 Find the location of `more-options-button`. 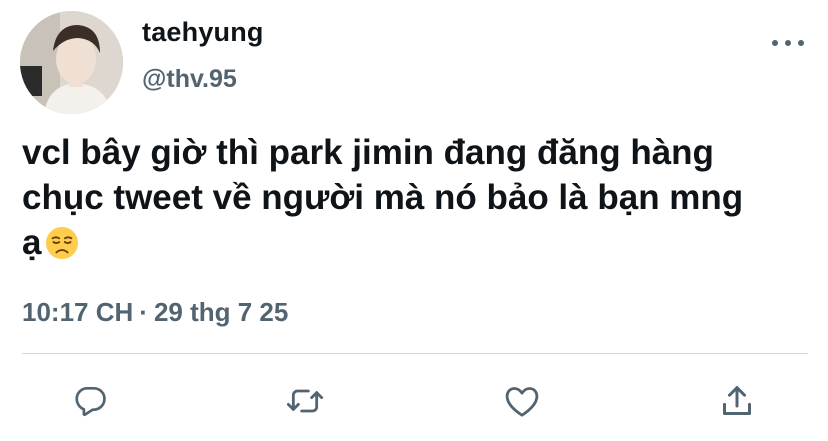

more-options-button is located at coordinates (788, 43).